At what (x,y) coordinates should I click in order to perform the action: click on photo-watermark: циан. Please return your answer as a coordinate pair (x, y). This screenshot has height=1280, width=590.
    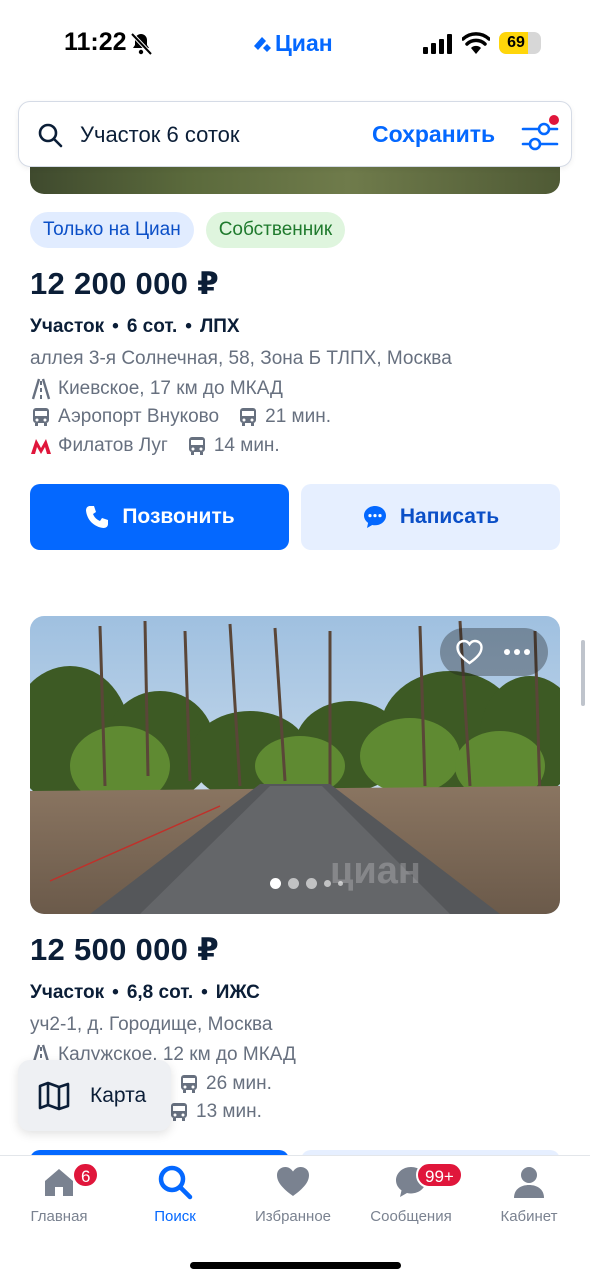
    Looking at the image, I should click on (375, 871).